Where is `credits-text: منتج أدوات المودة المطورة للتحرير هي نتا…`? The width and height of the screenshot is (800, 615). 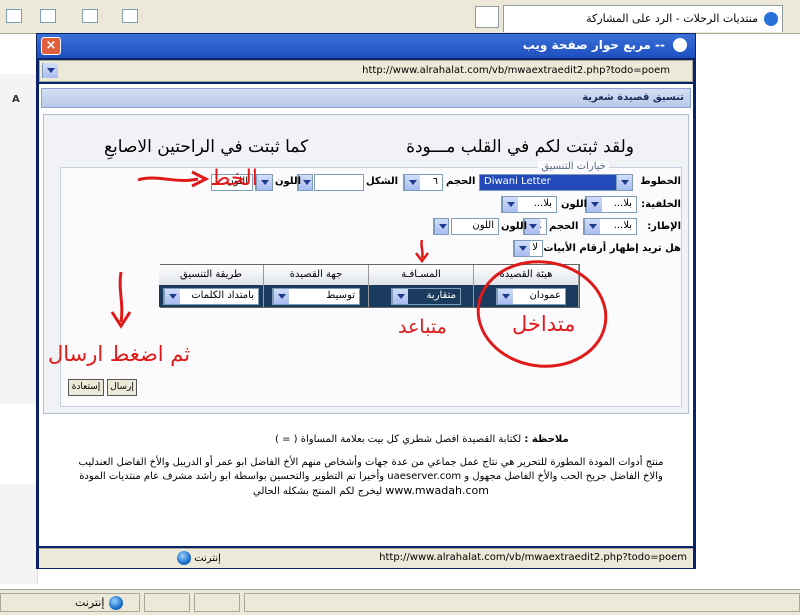
credits-text: منتج أدوات المودة المطورة للتحرير هي نتا… is located at coordinates (371, 477).